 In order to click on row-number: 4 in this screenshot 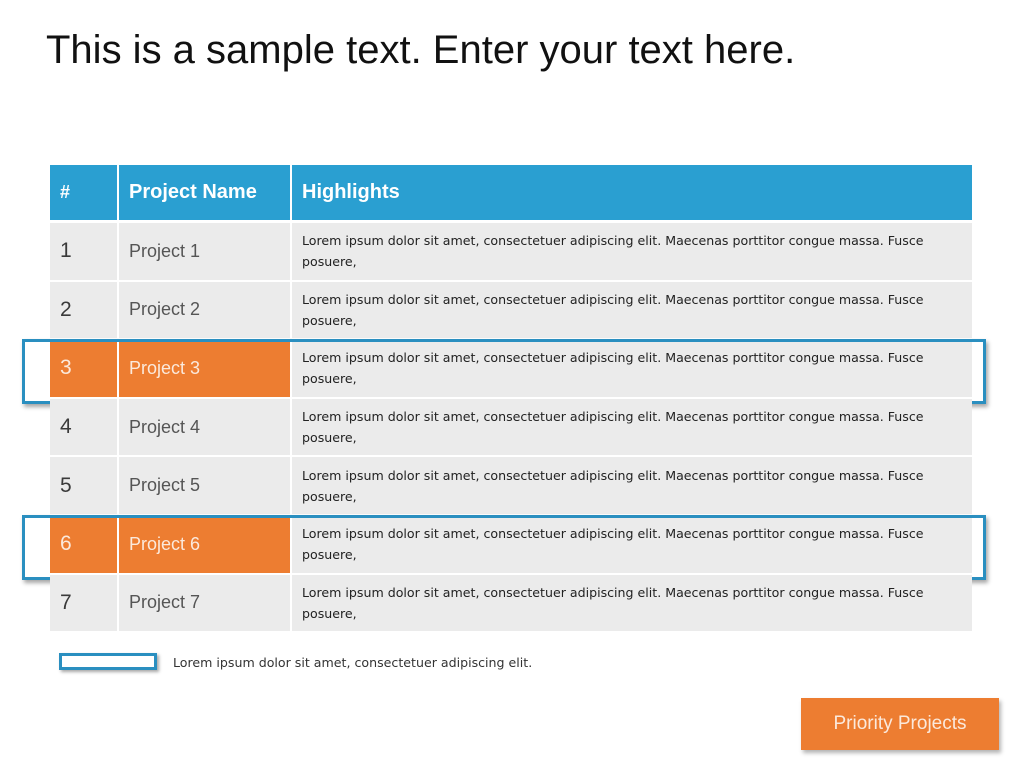, I will do `click(84, 428)`.